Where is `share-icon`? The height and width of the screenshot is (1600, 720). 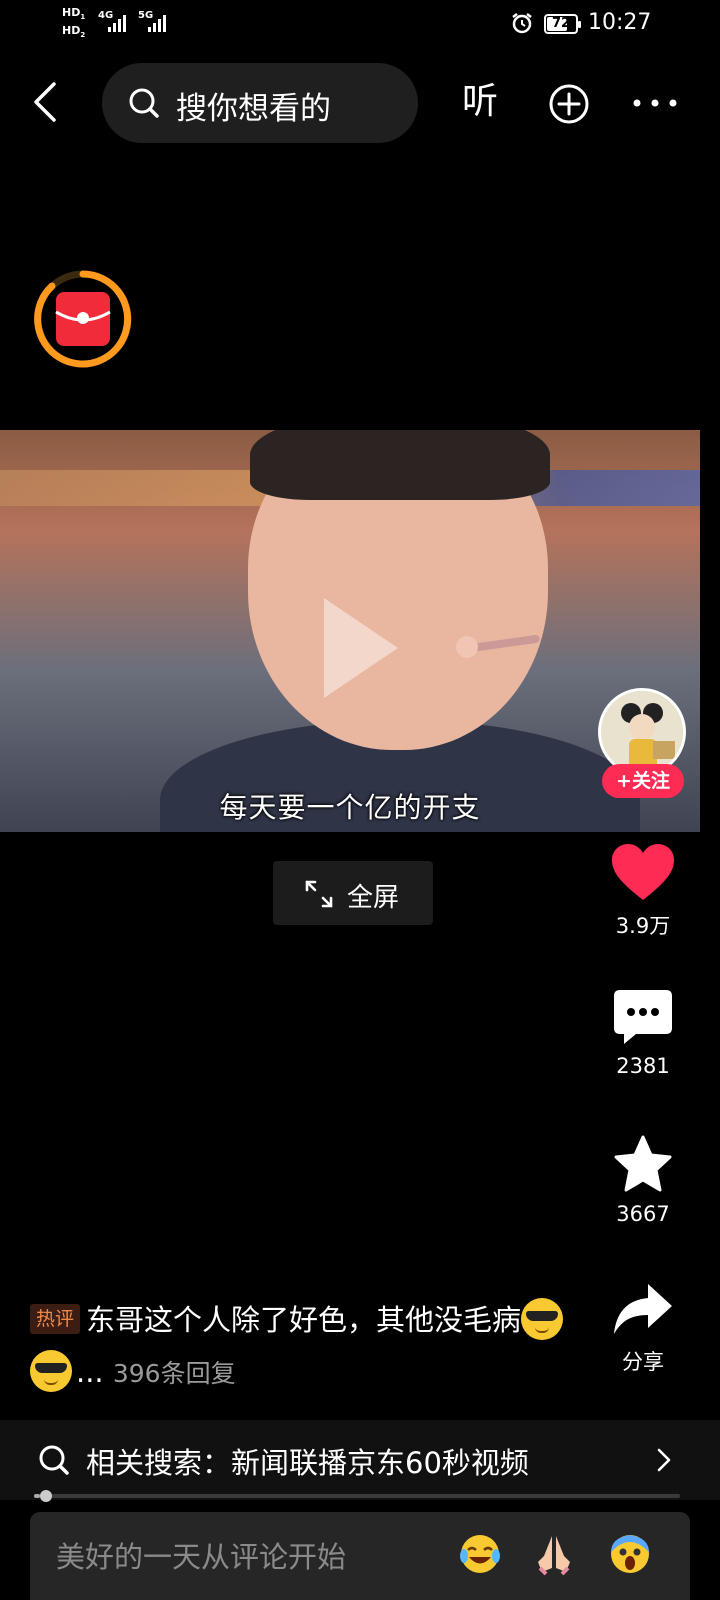
share-icon is located at coordinates (643, 1309).